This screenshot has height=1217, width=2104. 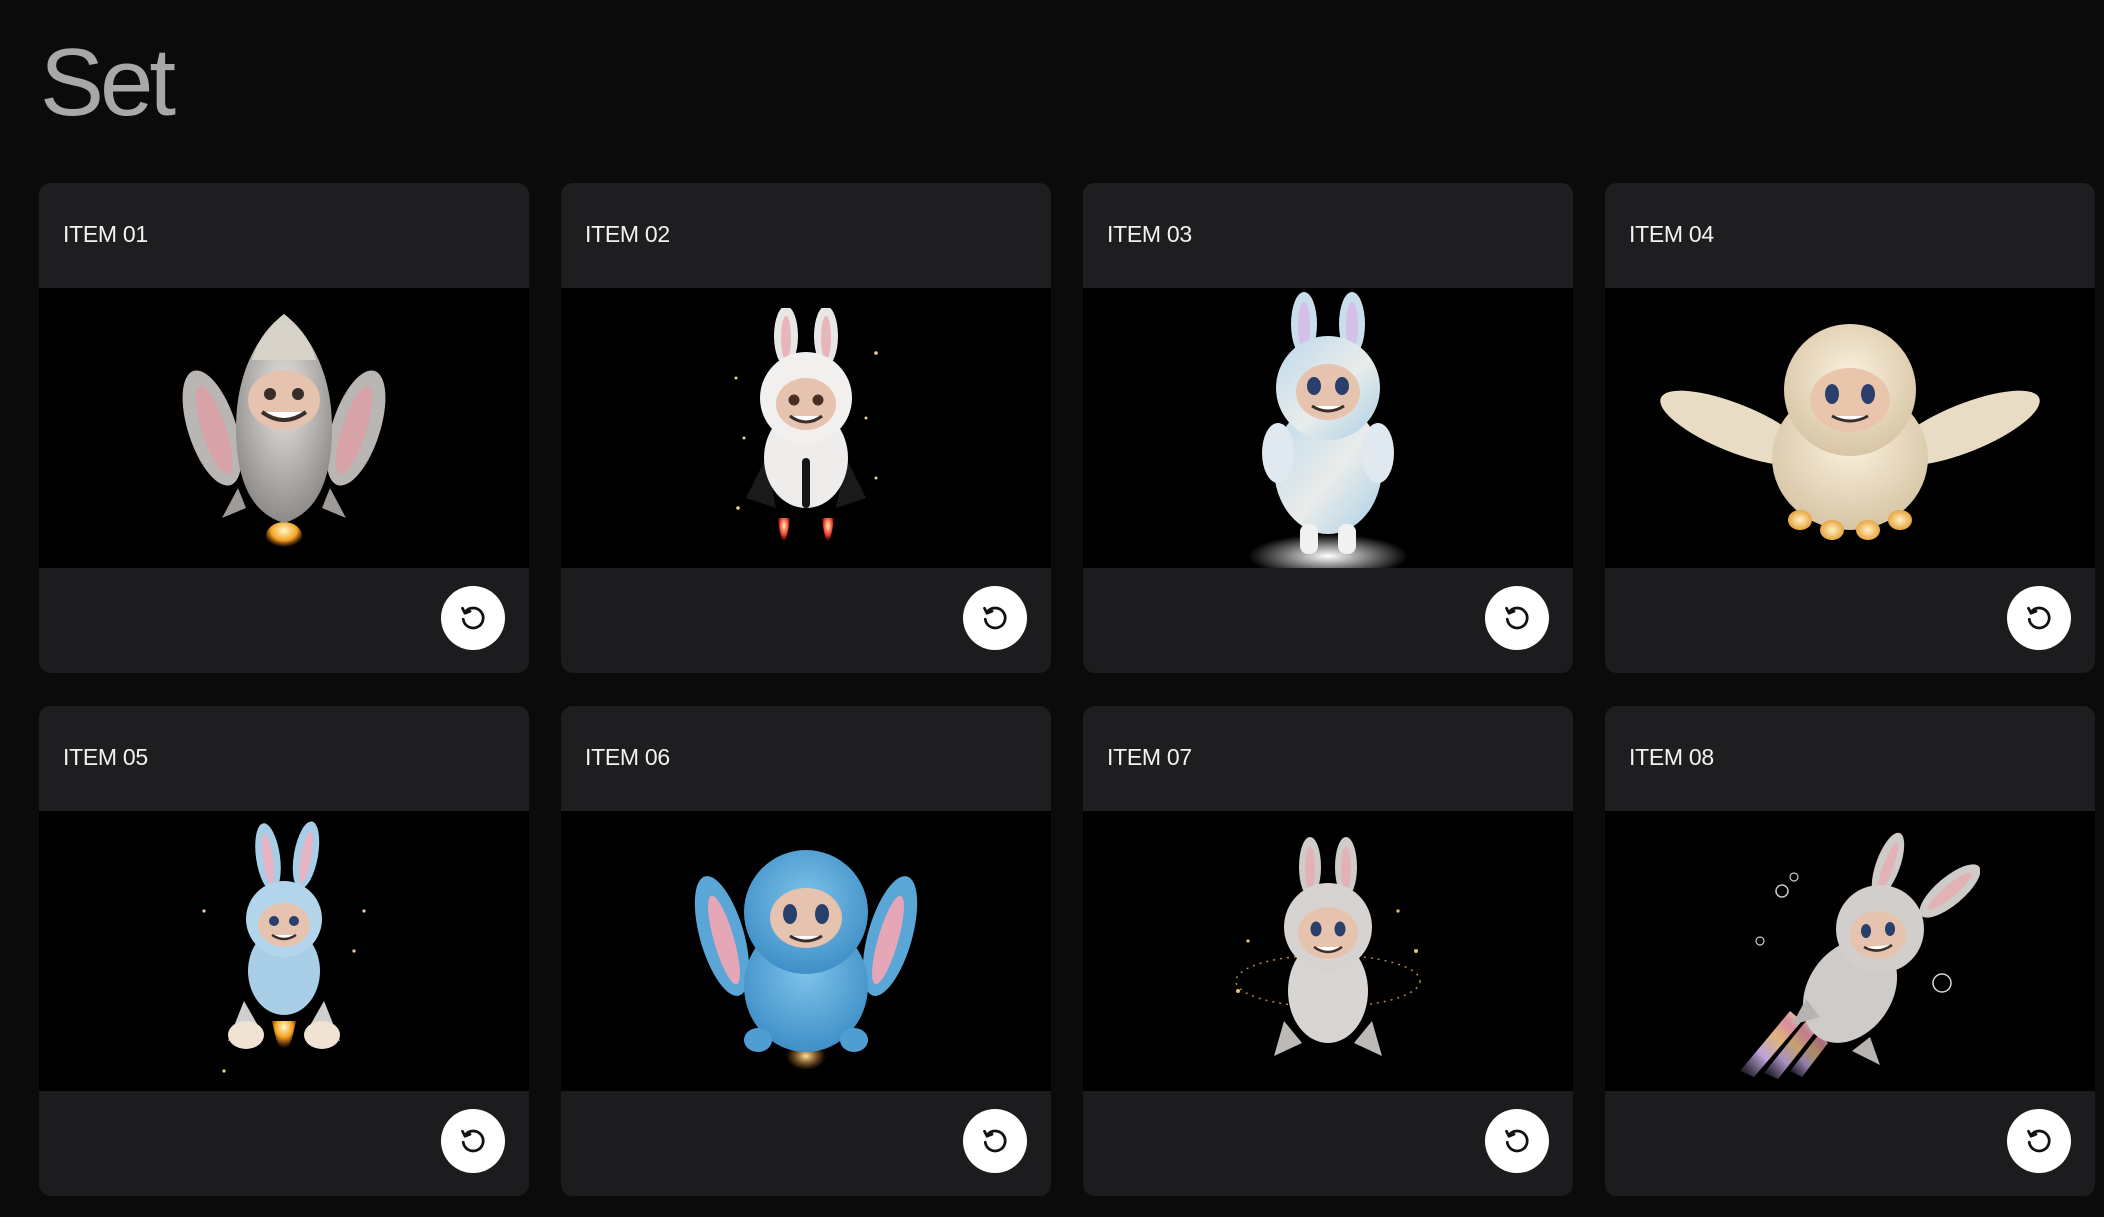 I want to click on cream-floppy-ear-toy, so click(x=1850, y=428).